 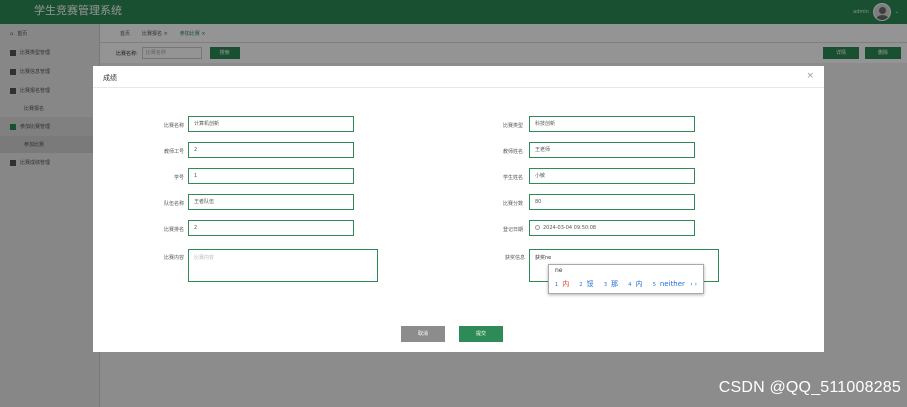 What do you see at coordinates (271, 176) in the screenshot?
I see `studentno-field: 1` at bounding box center [271, 176].